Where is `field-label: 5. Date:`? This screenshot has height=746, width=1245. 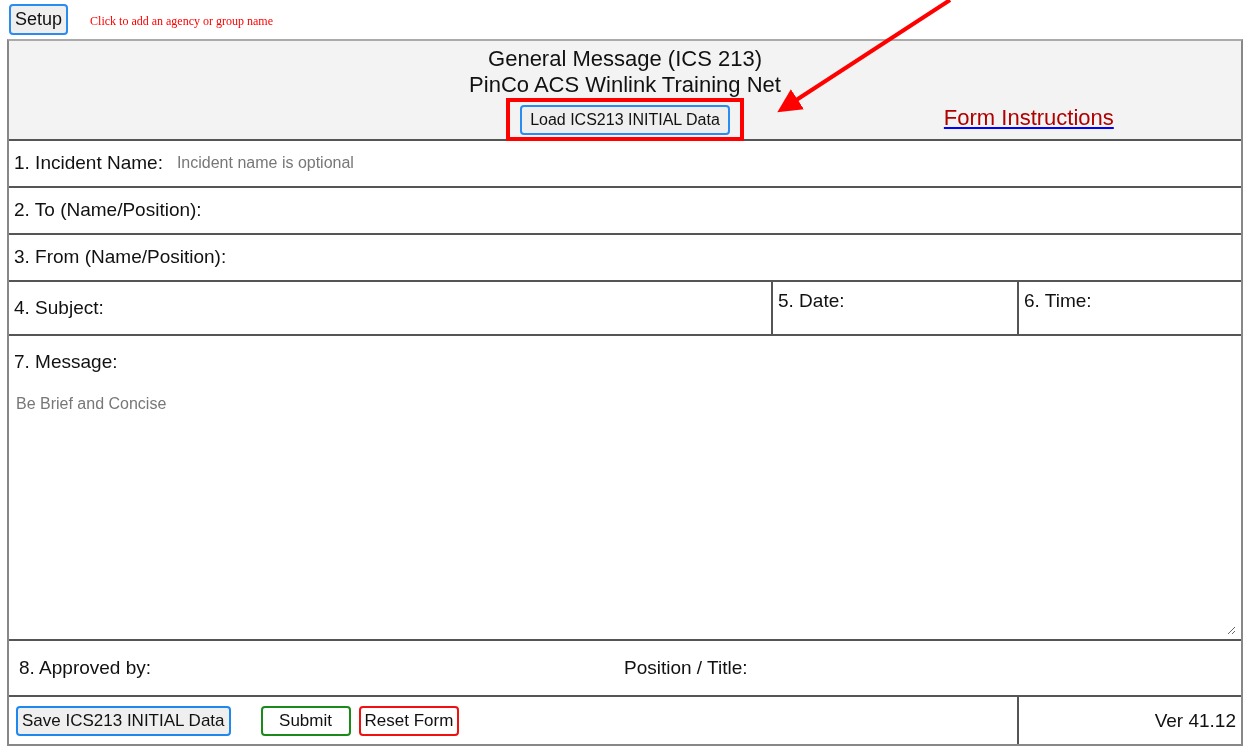
field-label: 5. Date: is located at coordinates (811, 300).